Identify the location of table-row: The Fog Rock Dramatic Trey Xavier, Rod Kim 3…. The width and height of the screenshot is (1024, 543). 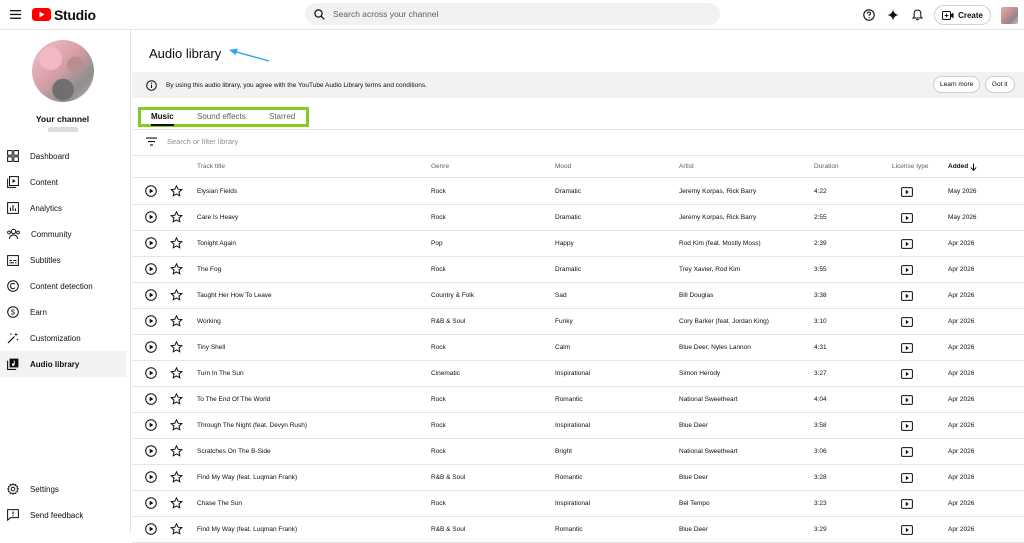
(578, 270).